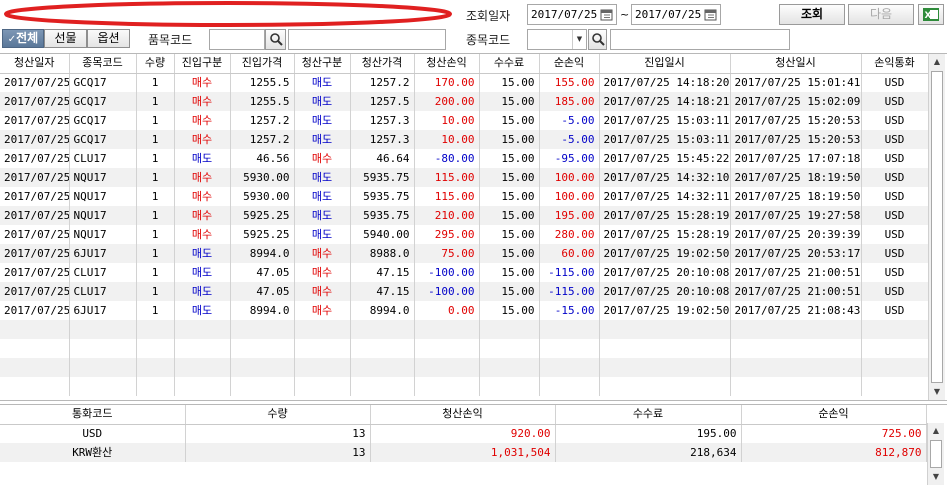  Describe the element at coordinates (202, 291) in the screenshot. I see `cell-entry-side: 매도` at that location.